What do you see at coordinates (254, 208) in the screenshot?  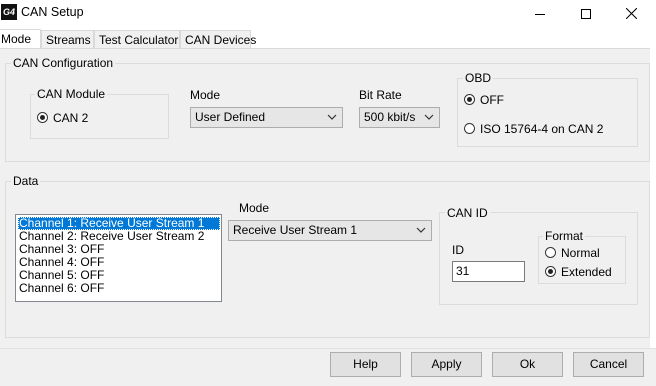 I see `data-mode-label: Mode` at bounding box center [254, 208].